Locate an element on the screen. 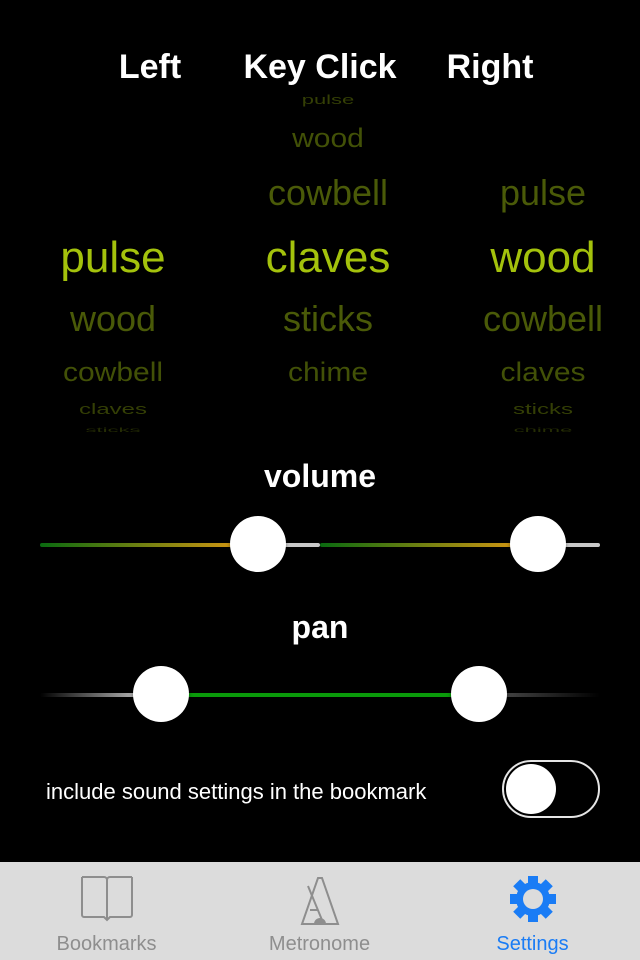 This screenshot has height=960, width=640. include-sound-settings-label: include sound settings in the bookmark is located at coordinates (236, 791).